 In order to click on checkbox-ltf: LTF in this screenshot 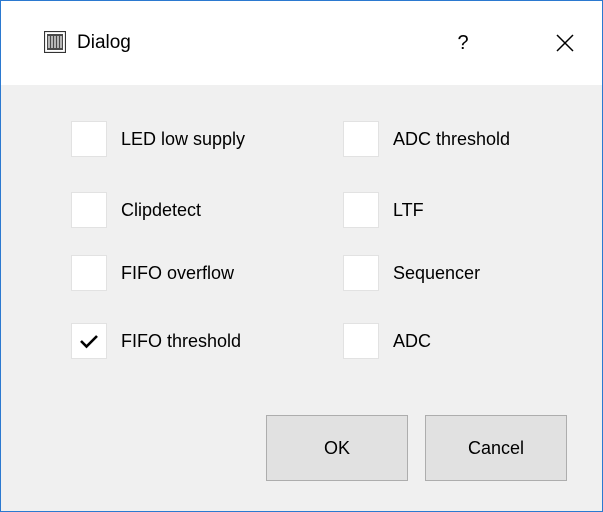, I will do `click(383, 210)`.